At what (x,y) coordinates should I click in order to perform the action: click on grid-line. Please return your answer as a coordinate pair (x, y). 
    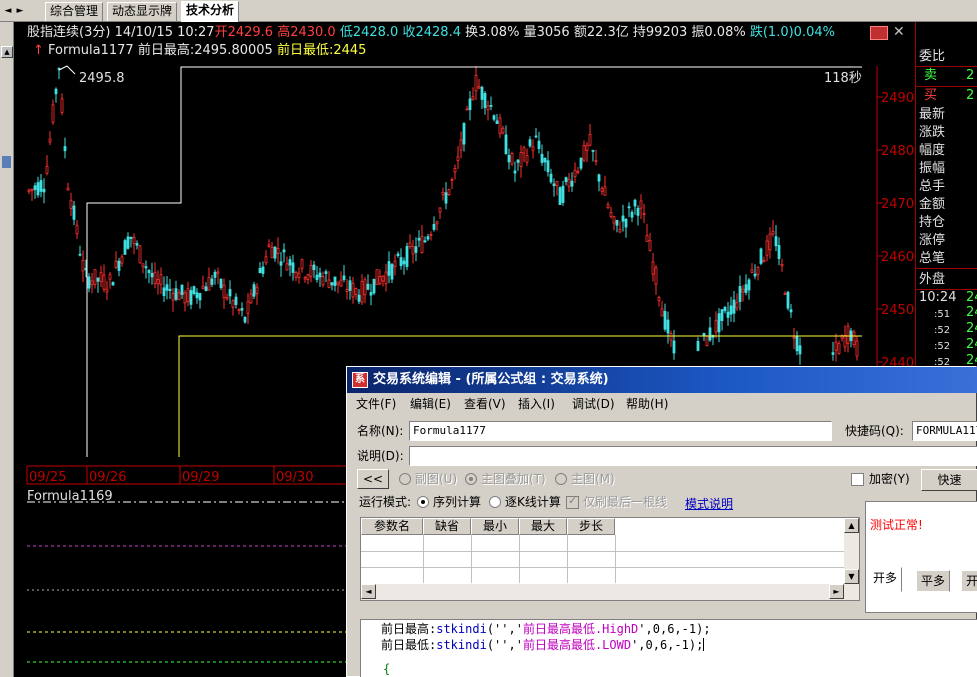
    Looking at the image, I should click on (615, 559).